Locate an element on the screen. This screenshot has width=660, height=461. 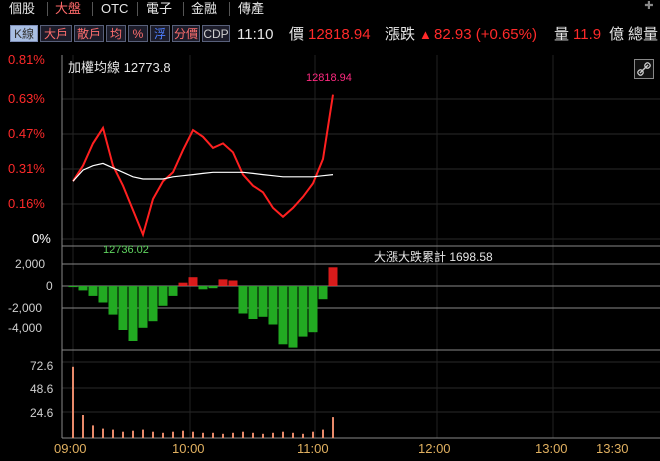
y-tick-price-0: 0.81% is located at coordinates (26, 59).